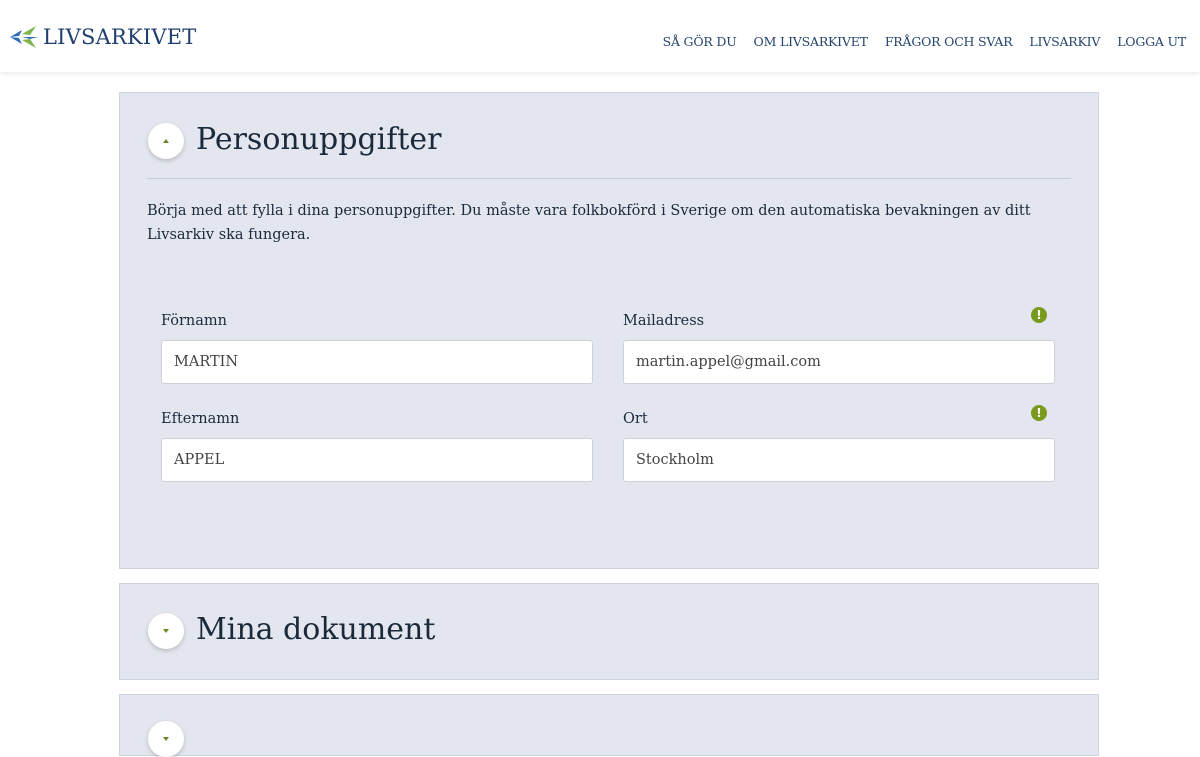 This screenshot has width=1200, height=757. What do you see at coordinates (24, 37) in the screenshot?
I see `logo-bird-icon` at bounding box center [24, 37].